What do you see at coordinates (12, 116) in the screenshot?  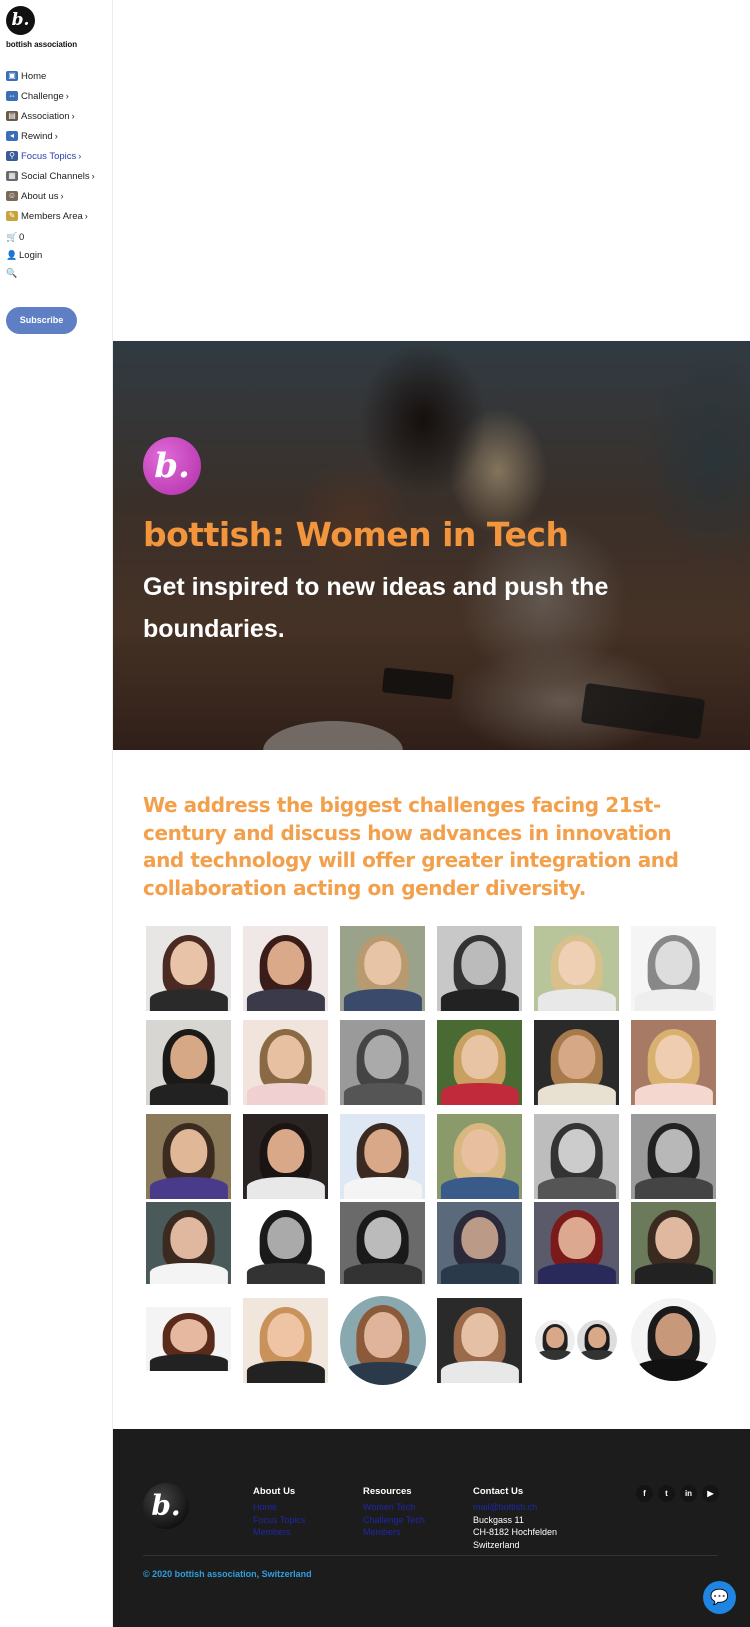 I see `association-icon: ▤` at bounding box center [12, 116].